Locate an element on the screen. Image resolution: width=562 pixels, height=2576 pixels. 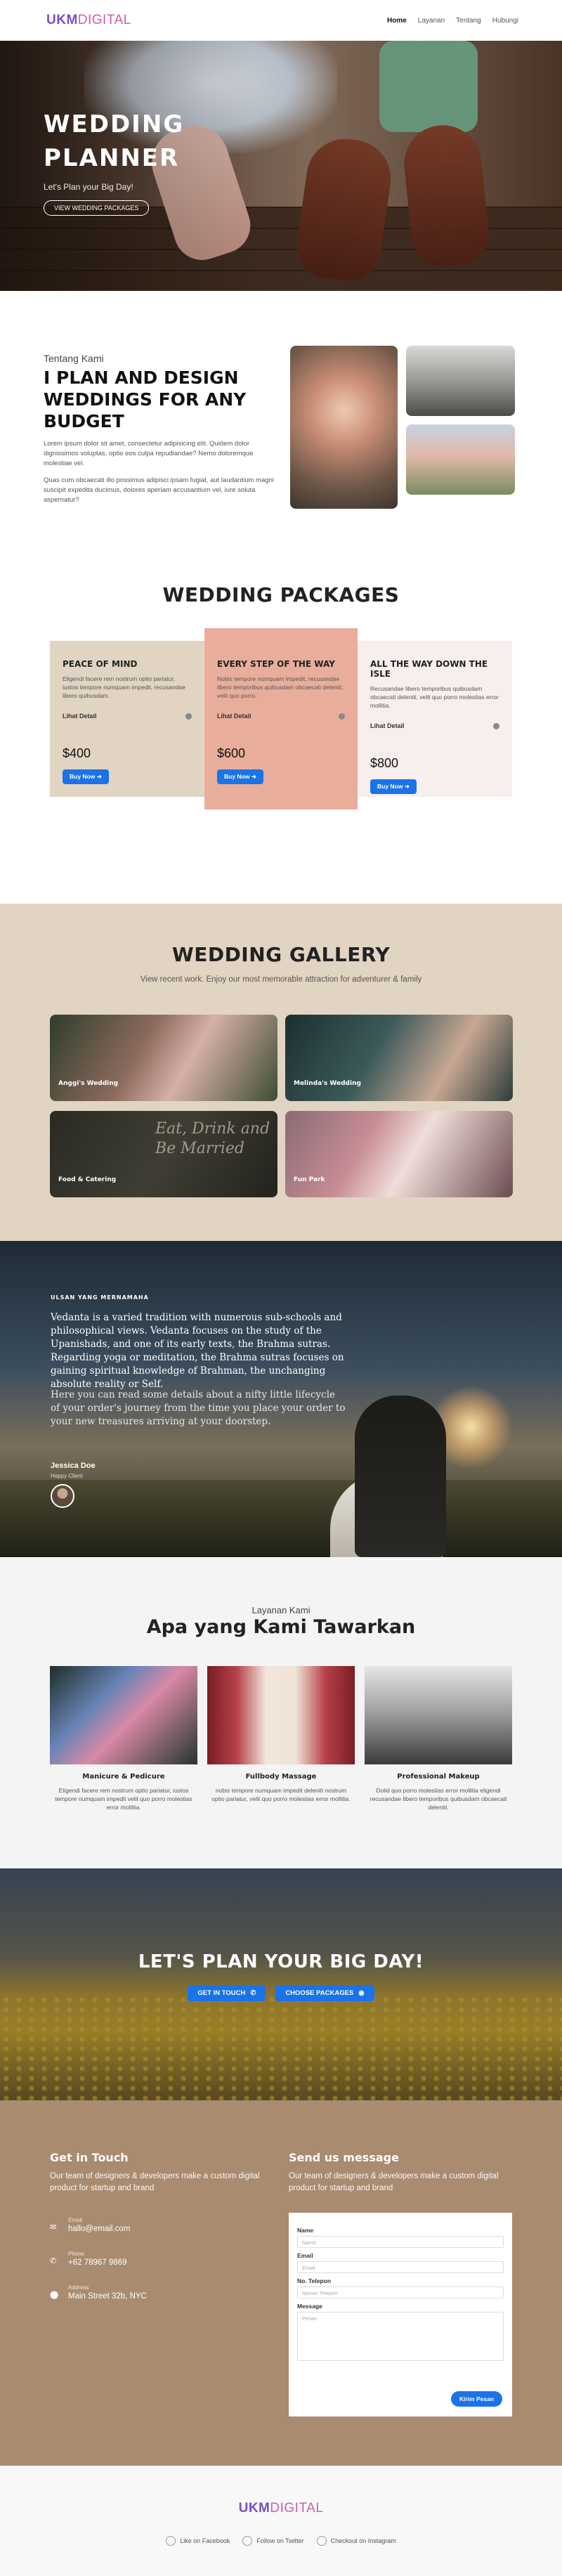
testimonial-bg-couple is located at coordinates (401, 1477).